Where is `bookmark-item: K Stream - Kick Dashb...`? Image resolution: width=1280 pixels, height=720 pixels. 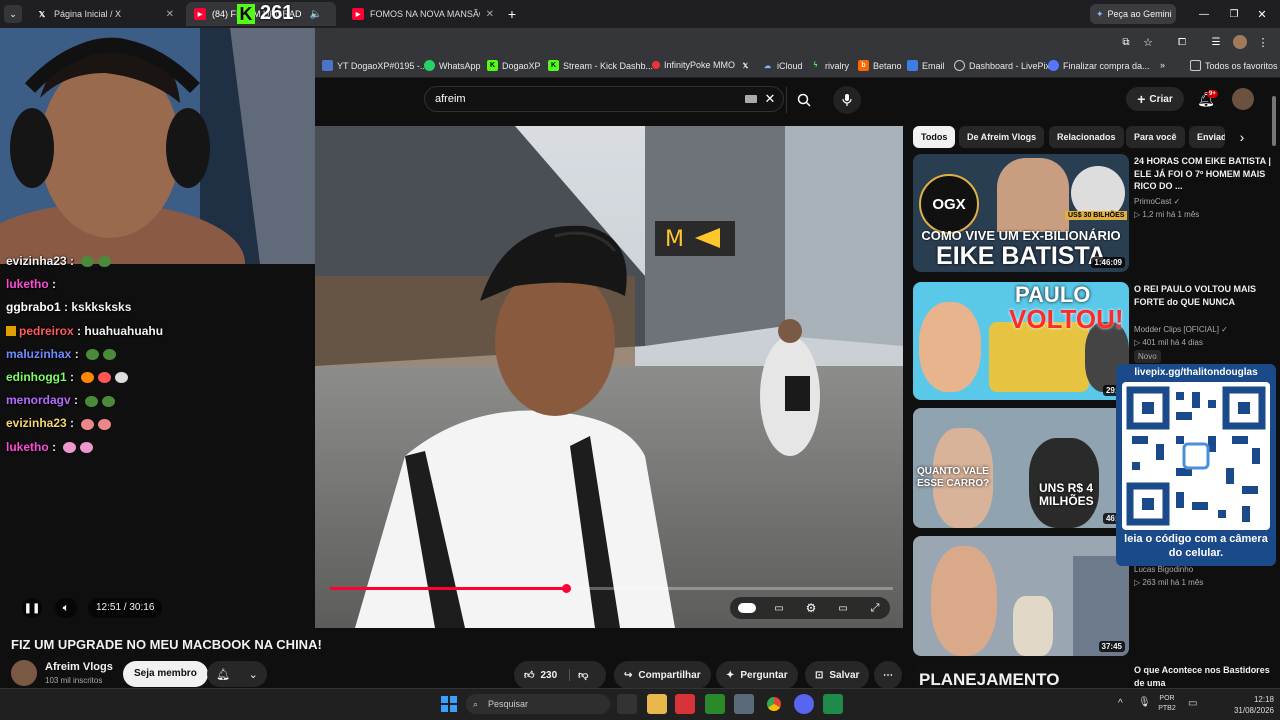 bookmark-item: K Stream - Kick Dashb... is located at coordinates (600, 65).